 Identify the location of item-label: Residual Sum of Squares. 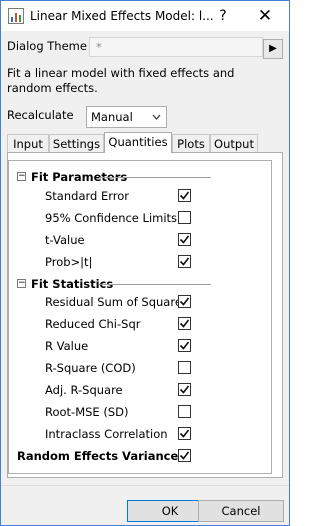
(116, 302).